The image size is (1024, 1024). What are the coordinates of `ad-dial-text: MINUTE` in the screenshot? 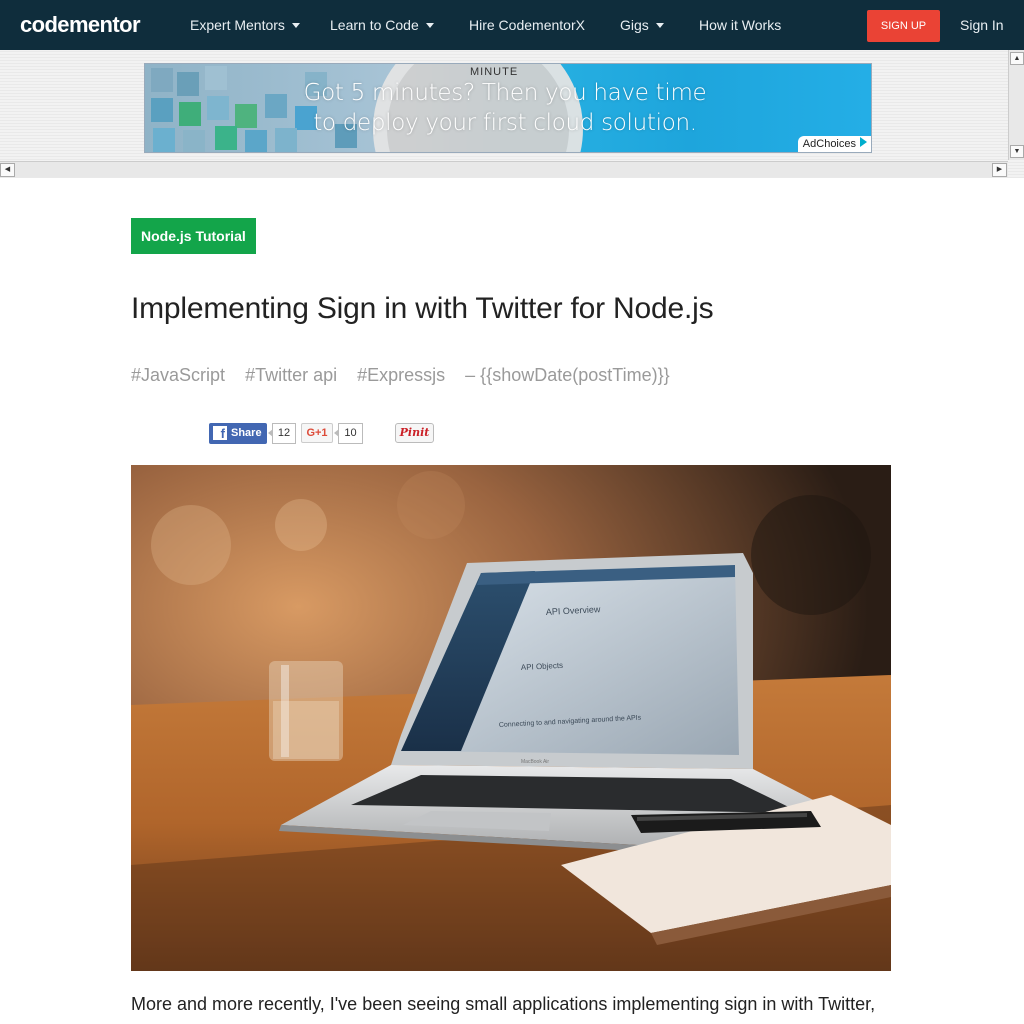 It's located at (494, 72).